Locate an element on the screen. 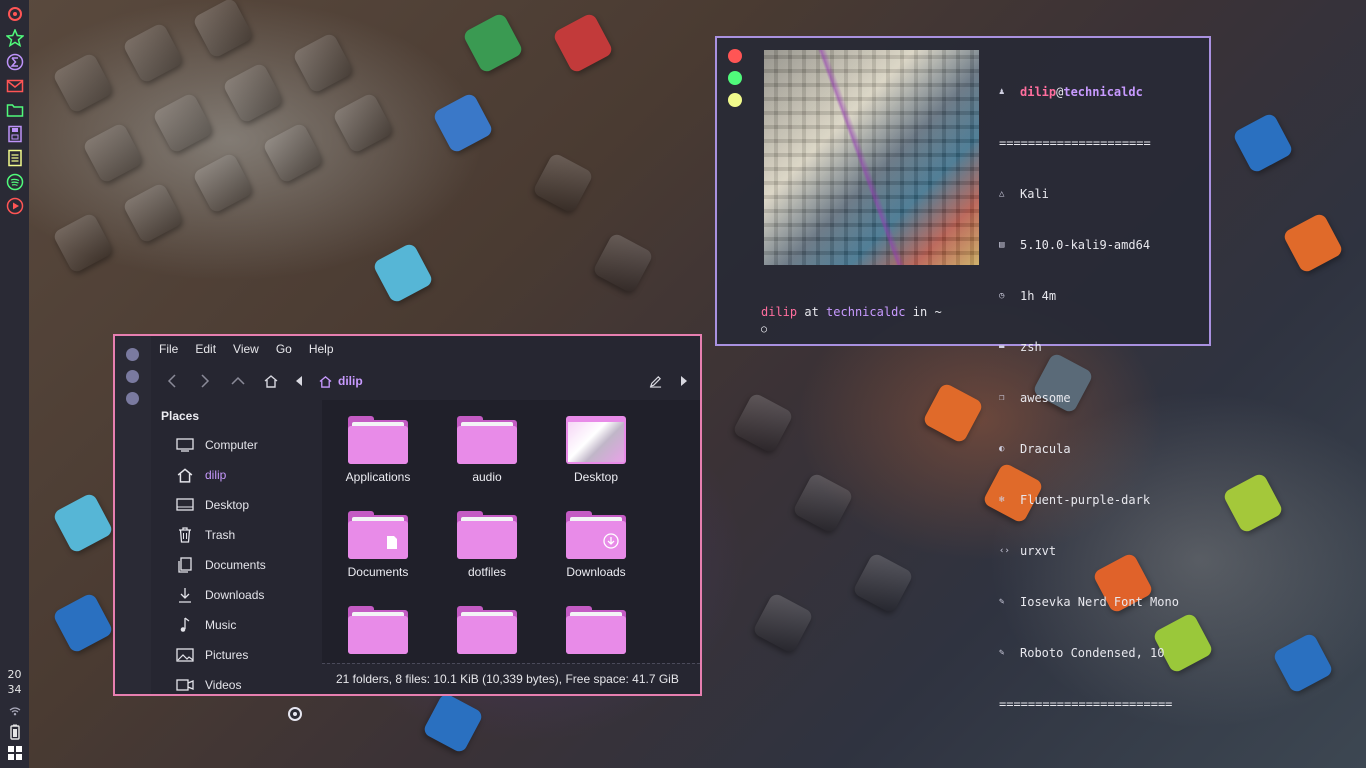 The image size is (1366, 768). place-desktop: Desktop is located at coordinates (212, 505).